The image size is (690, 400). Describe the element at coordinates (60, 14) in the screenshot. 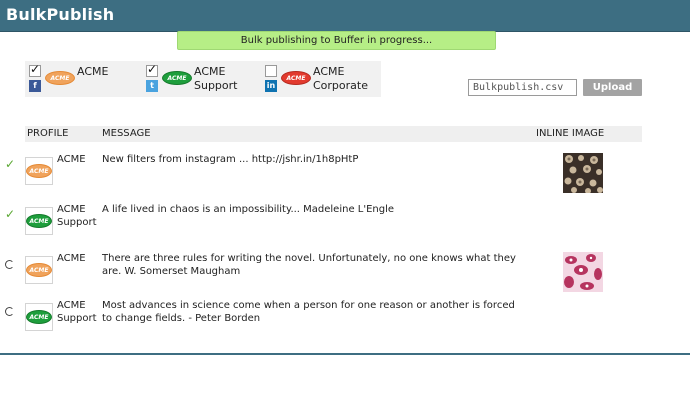

I see `app-title: BulkPublish` at that location.